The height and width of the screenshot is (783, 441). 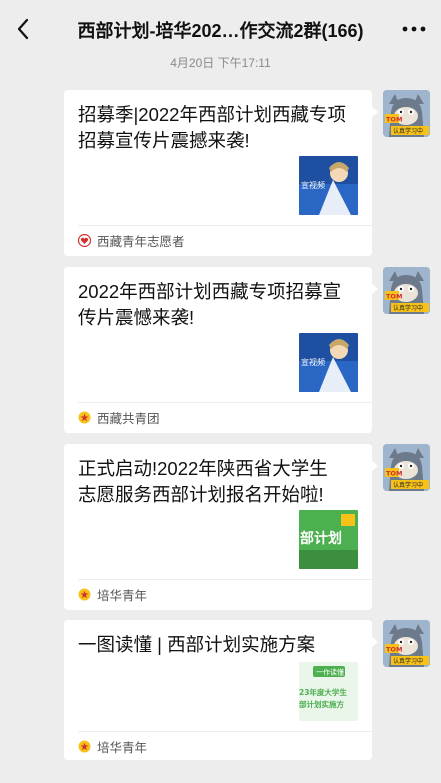 I want to click on article-card: 招募季|2022年西部计划西藏专项 招募宣传片震撼来袭! 宣视频 西藏青年志愿者, so click(x=218, y=173).